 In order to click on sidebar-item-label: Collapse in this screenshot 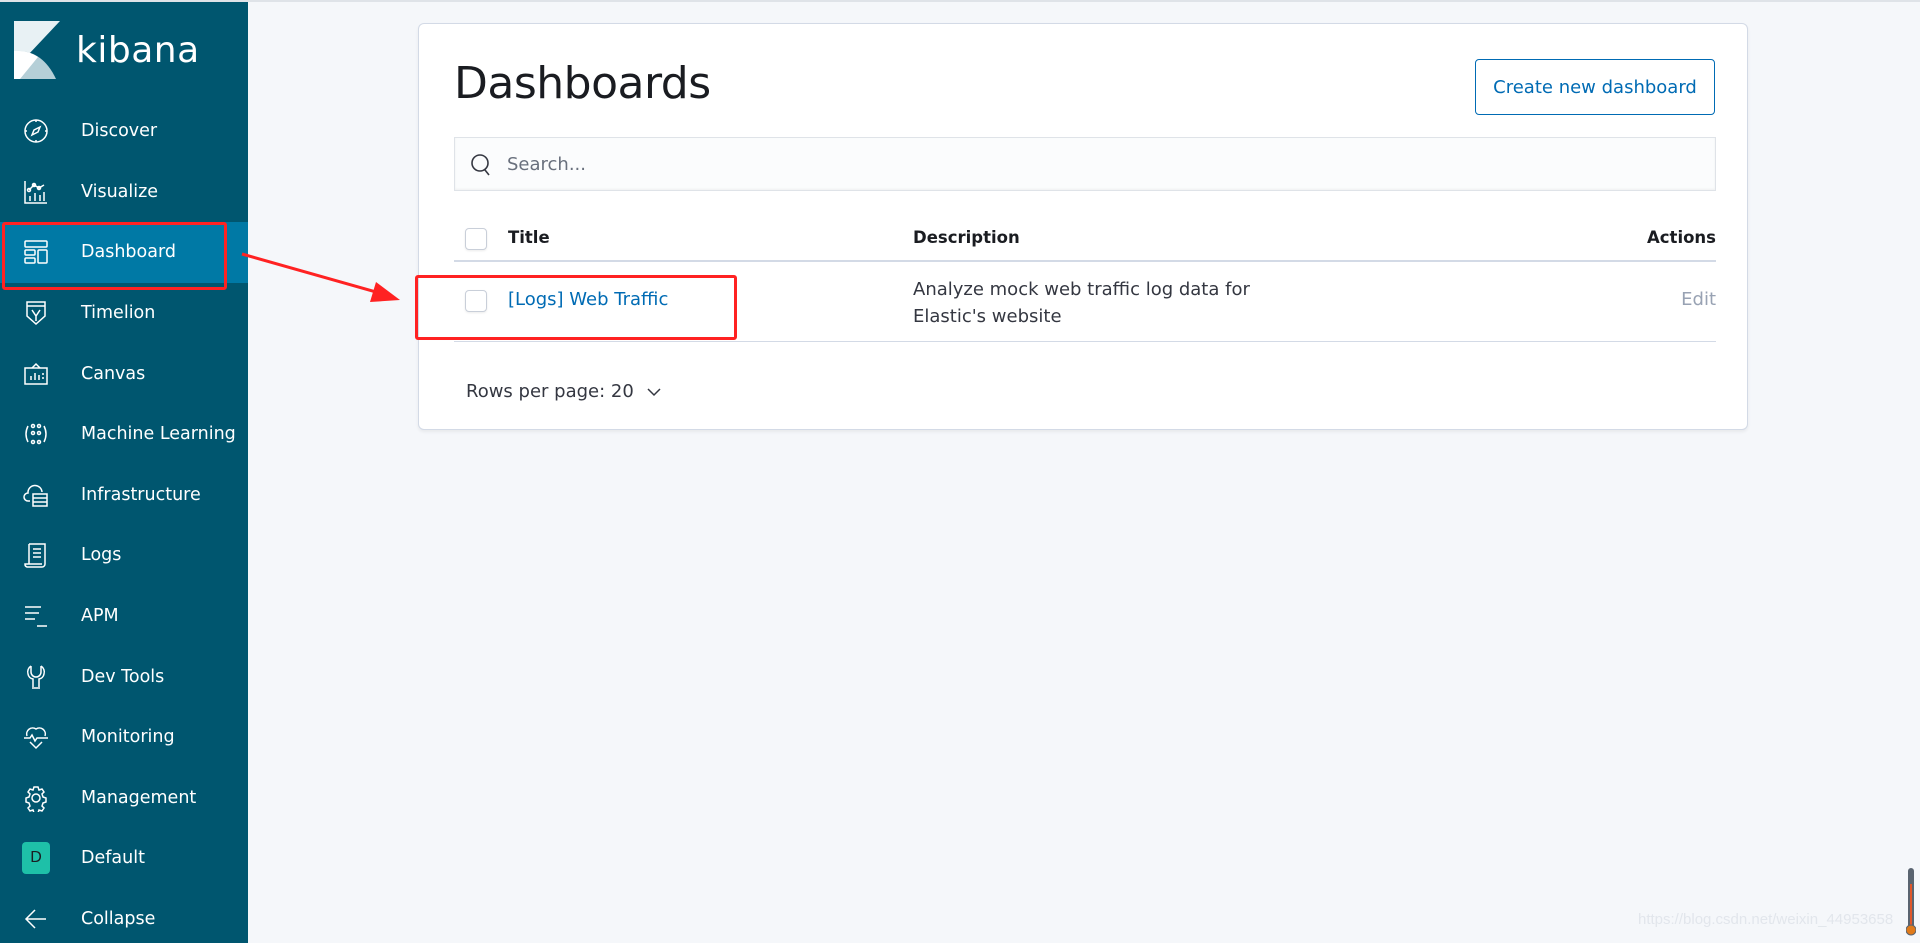, I will do `click(118, 919)`.